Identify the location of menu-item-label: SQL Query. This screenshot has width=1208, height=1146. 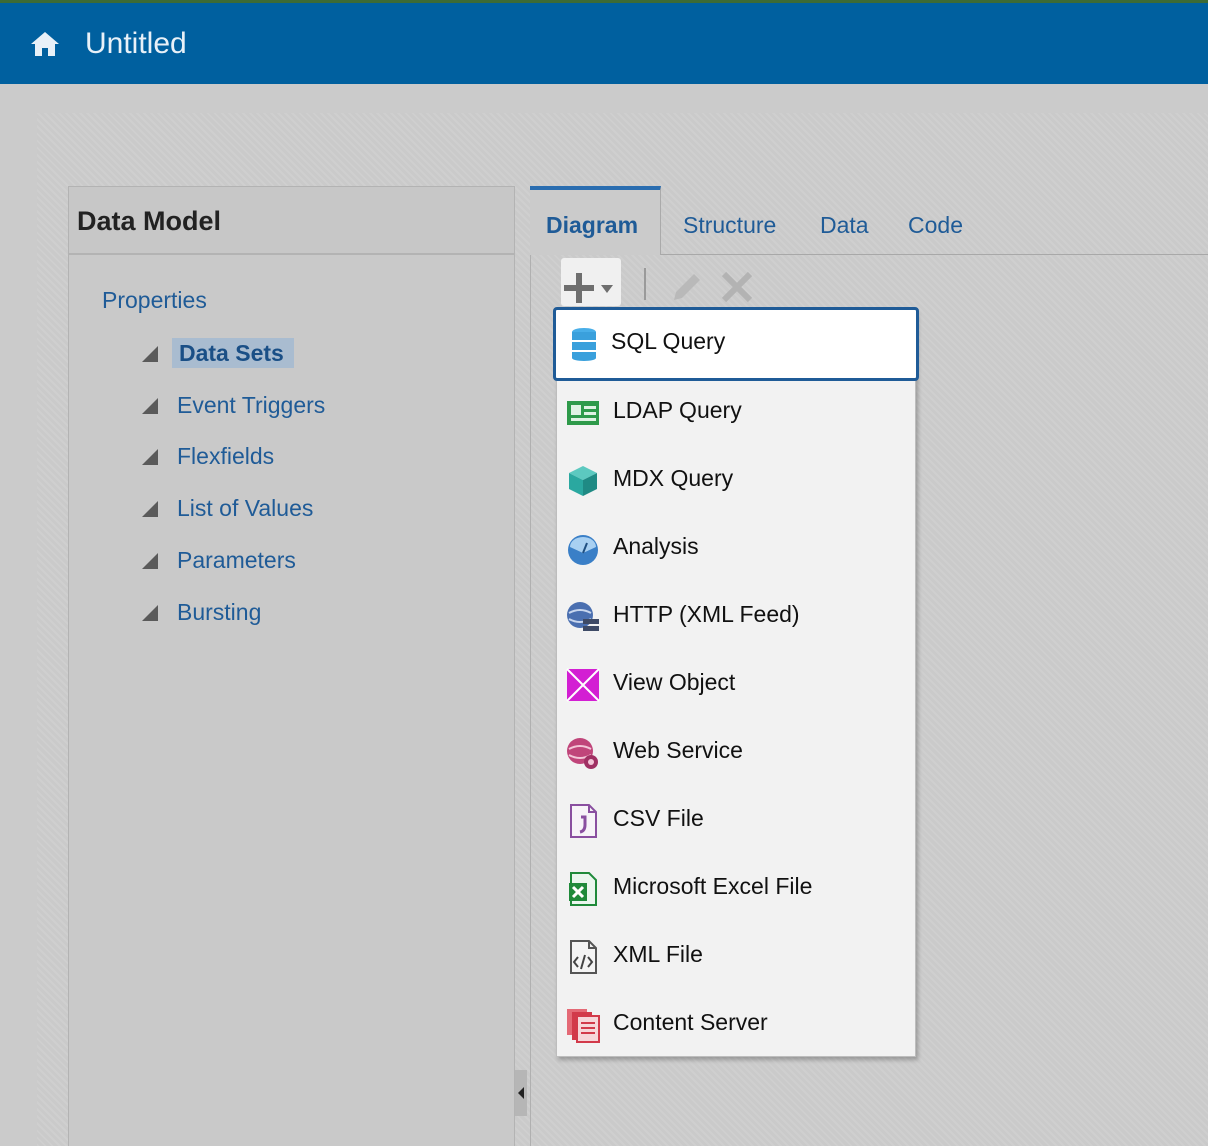
(668, 341).